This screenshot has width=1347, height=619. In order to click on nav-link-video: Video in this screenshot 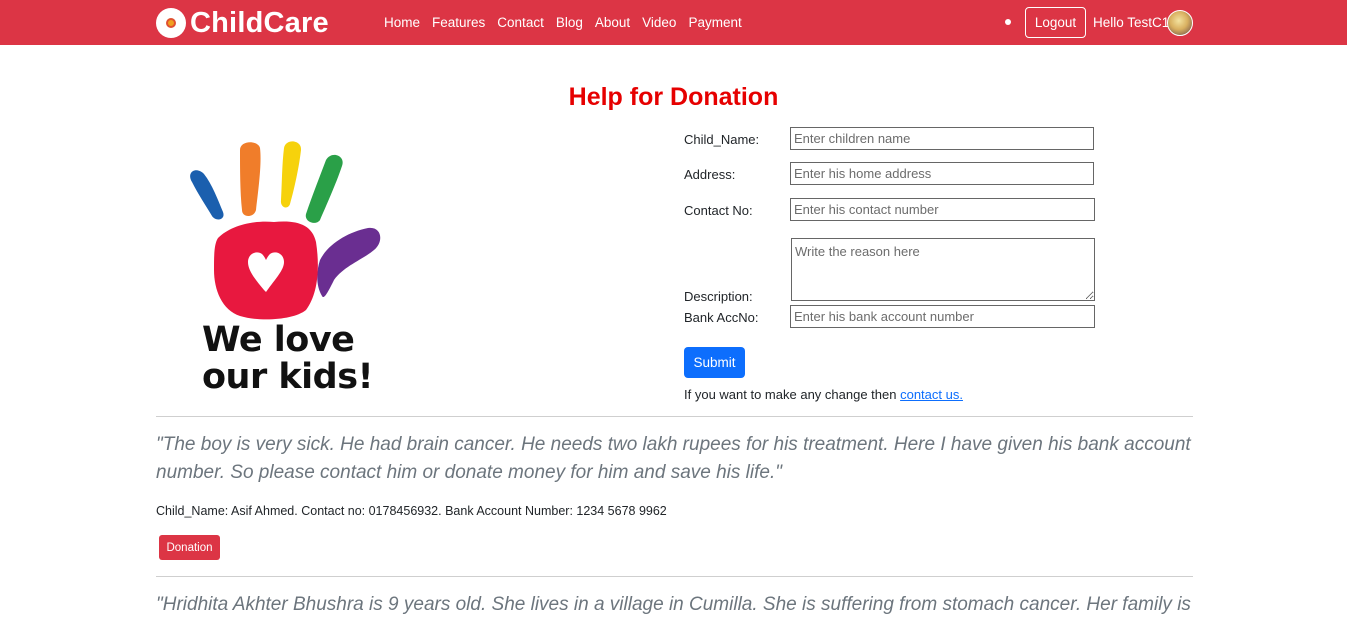, I will do `click(659, 23)`.